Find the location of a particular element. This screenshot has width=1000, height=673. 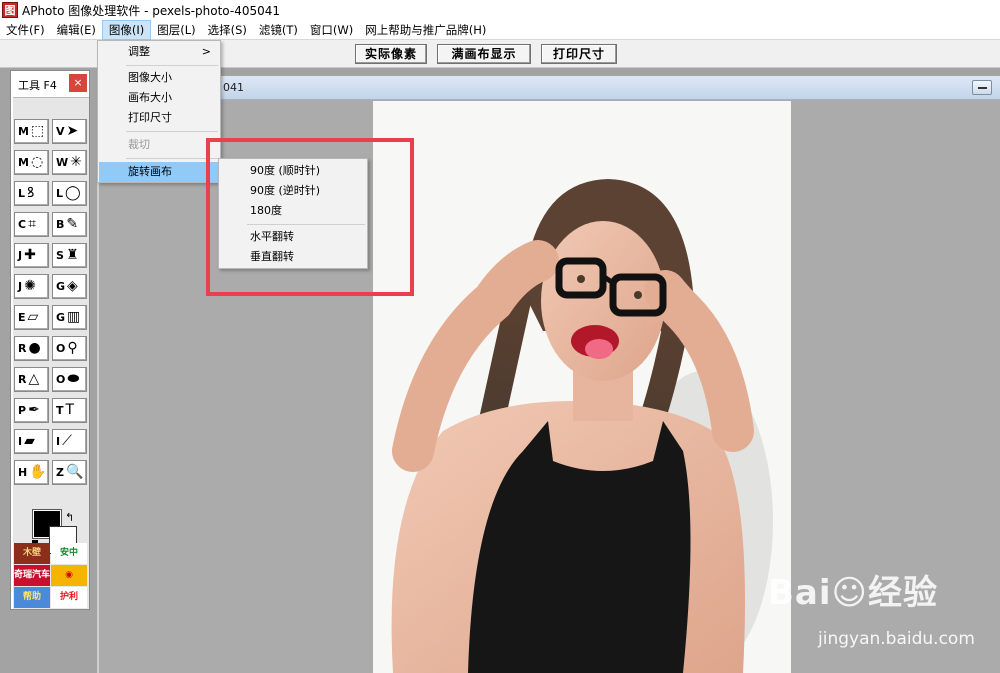

tool-shortcut-key: B is located at coordinates (60, 224).